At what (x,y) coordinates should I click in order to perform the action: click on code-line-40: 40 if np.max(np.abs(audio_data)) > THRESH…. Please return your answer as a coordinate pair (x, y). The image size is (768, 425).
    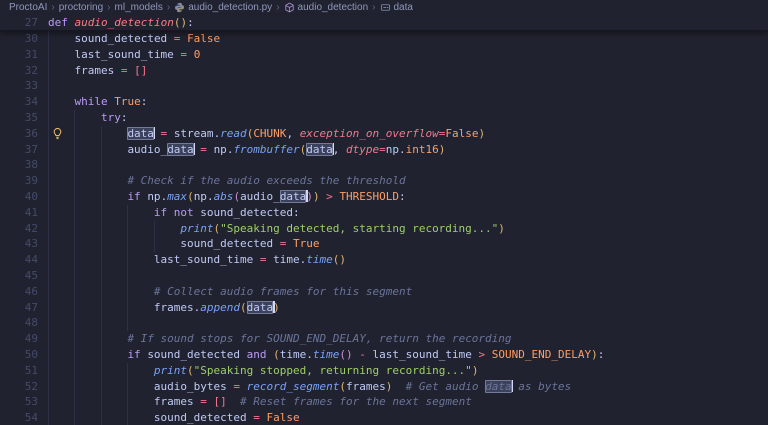
    Looking at the image, I should click on (384, 196).